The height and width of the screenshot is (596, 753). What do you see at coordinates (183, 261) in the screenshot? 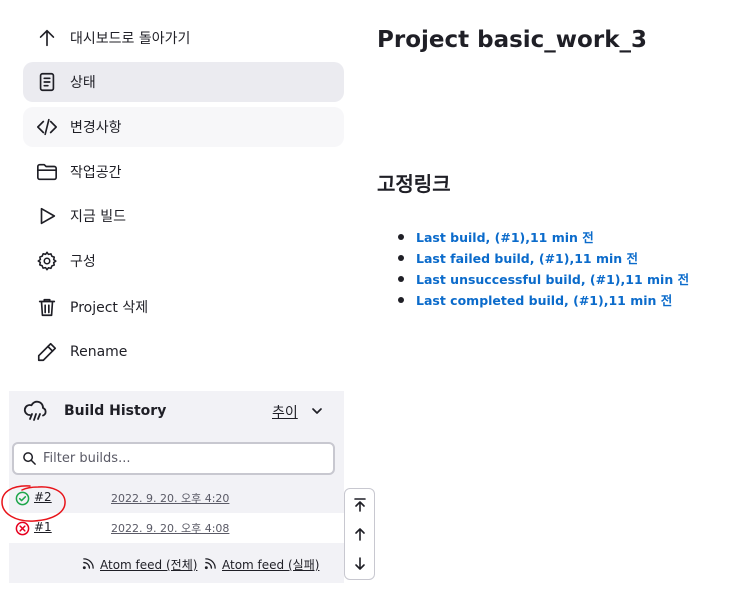
I see `sidebar-item-configure: 구성` at bounding box center [183, 261].